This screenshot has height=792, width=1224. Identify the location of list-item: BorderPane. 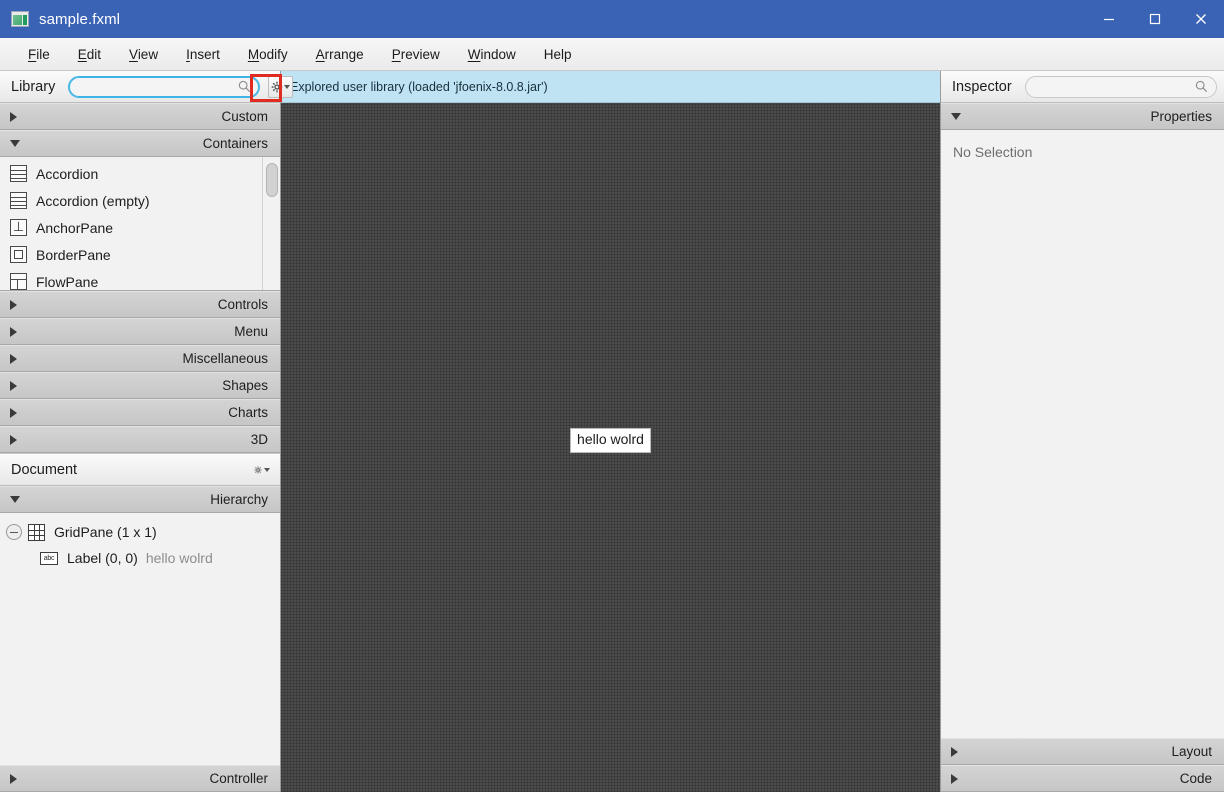
(131, 254).